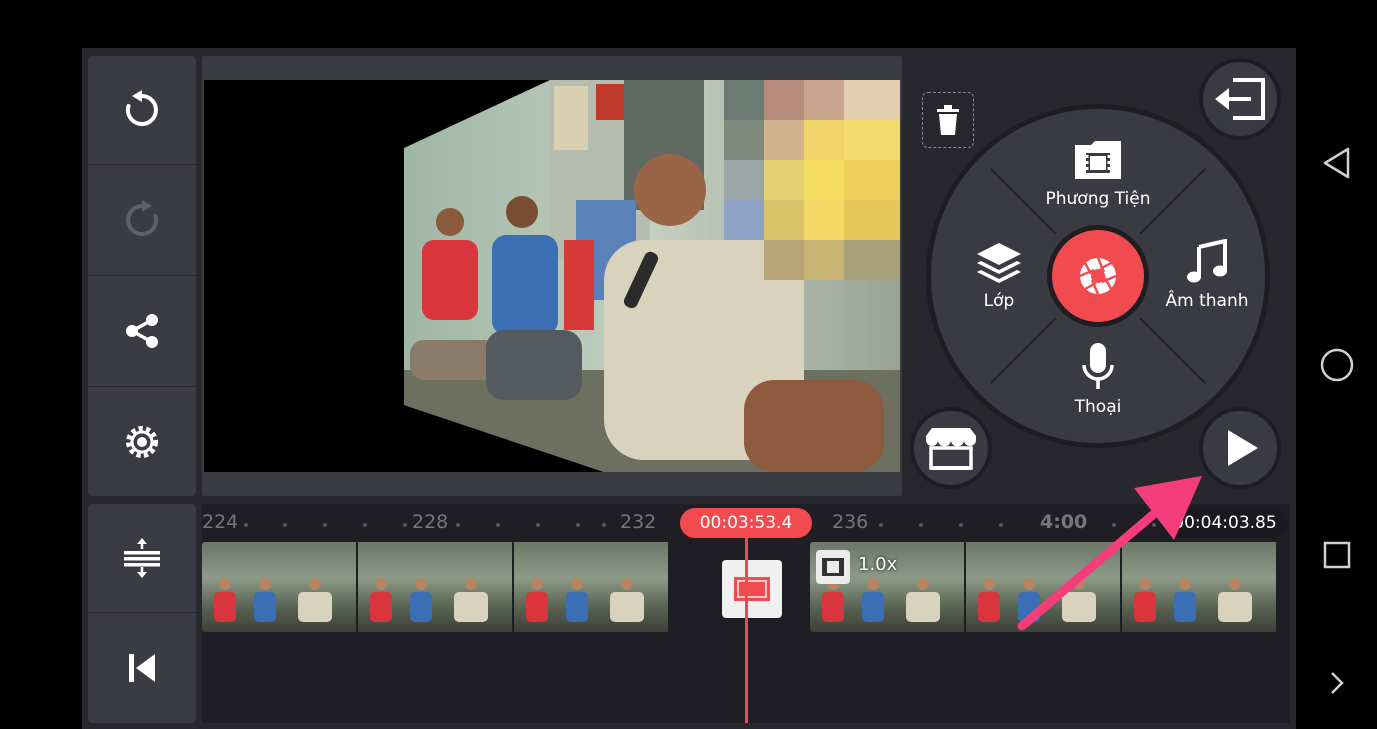 This screenshot has height=729, width=1377. I want to click on share-icon, so click(142, 331).